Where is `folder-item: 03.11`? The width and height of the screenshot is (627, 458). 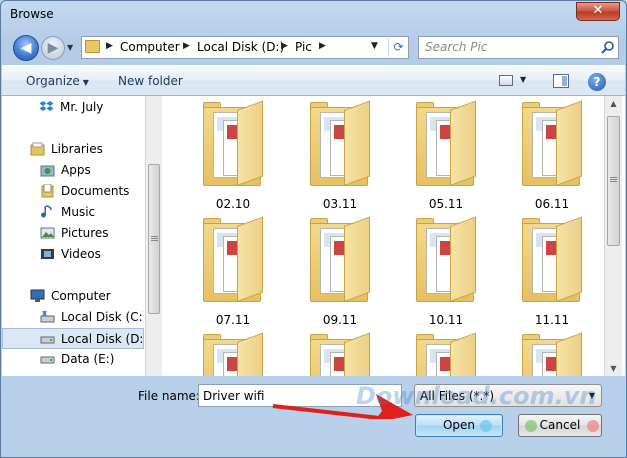
folder-item: 03.11 is located at coordinates (340, 155).